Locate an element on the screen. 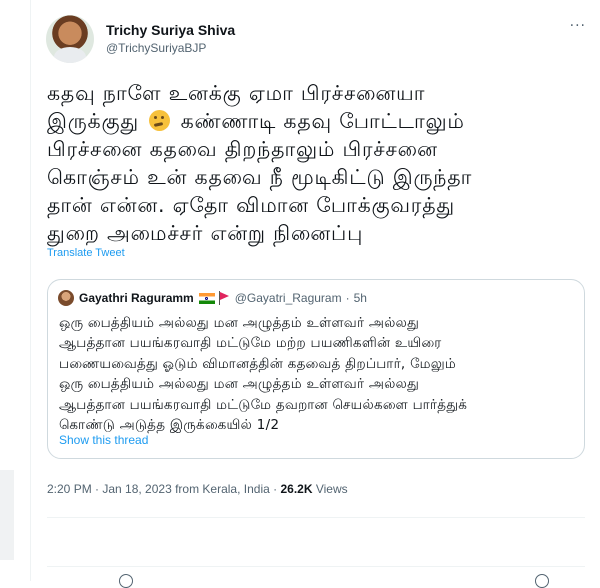 The image size is (600, 588). quoted-timestamp: 5h is located at coordinates (360, 298).